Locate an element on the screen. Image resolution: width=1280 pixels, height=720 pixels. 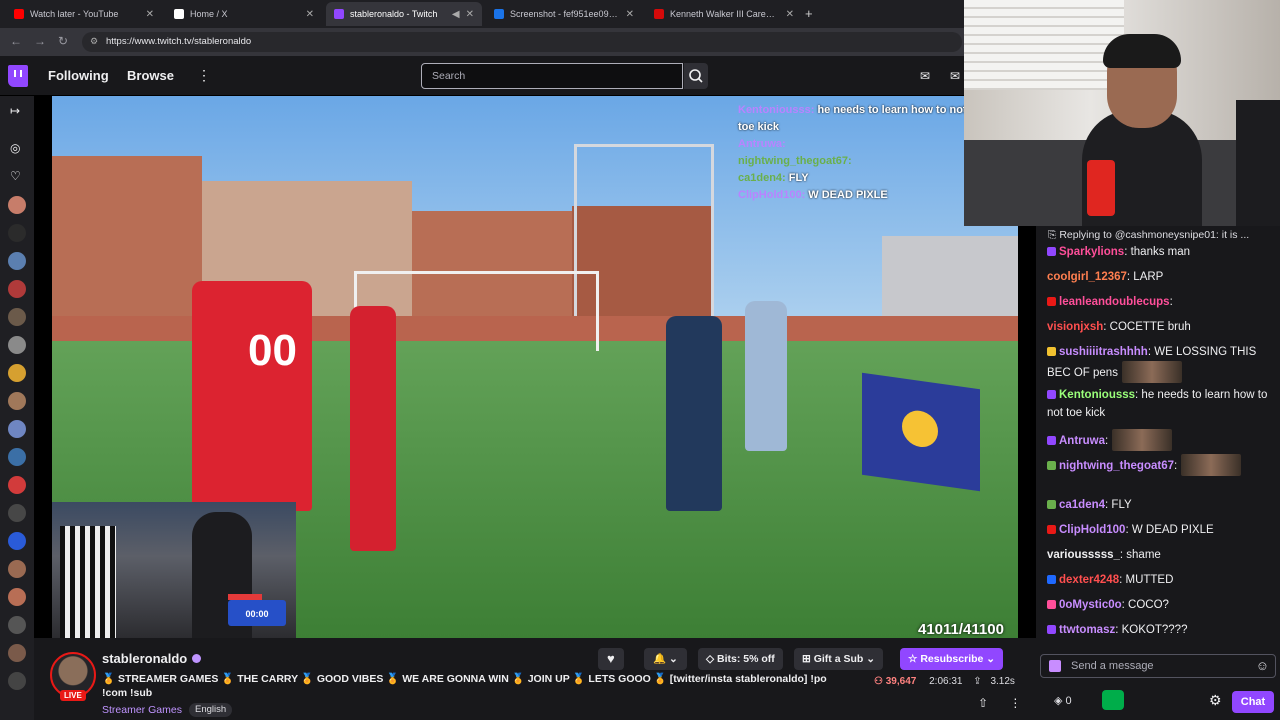
stream-stats: ⚇ 39,647 2:06:31 ⇪ 3.12s is located at coordinates (944, 681).